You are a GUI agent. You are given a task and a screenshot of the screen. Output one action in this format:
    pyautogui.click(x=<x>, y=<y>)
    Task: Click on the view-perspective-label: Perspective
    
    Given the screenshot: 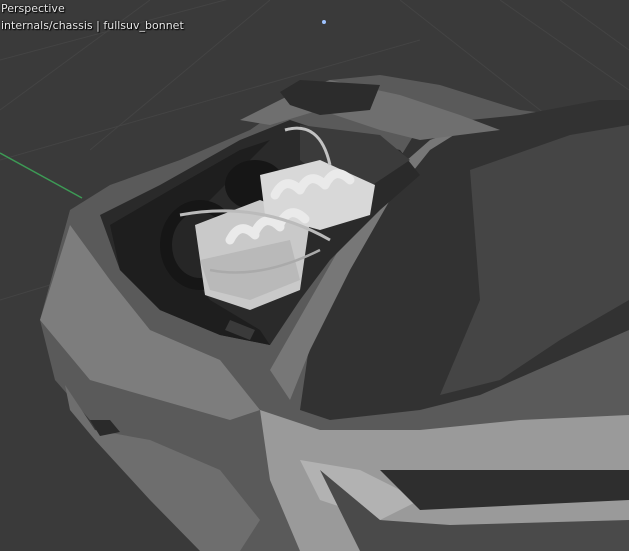 What is the action you would take?
    pyautogui.click(x=33, y=8)
    